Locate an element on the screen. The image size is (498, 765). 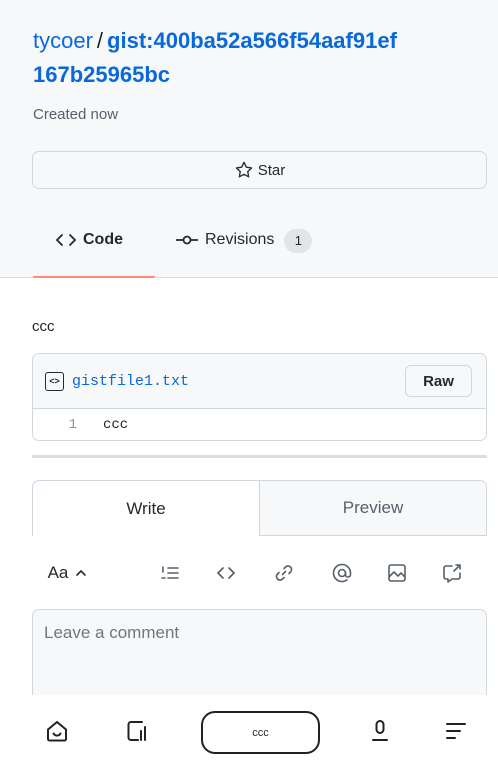
code-line: 1 ccc is located at coordinates (259, 424).